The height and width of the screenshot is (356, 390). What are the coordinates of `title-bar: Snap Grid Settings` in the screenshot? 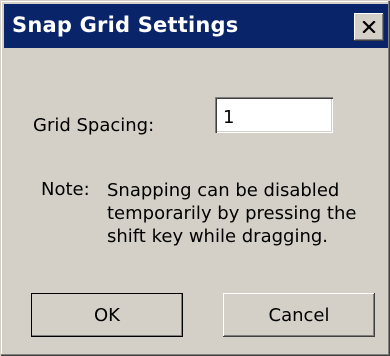 It's located at (196, 26).